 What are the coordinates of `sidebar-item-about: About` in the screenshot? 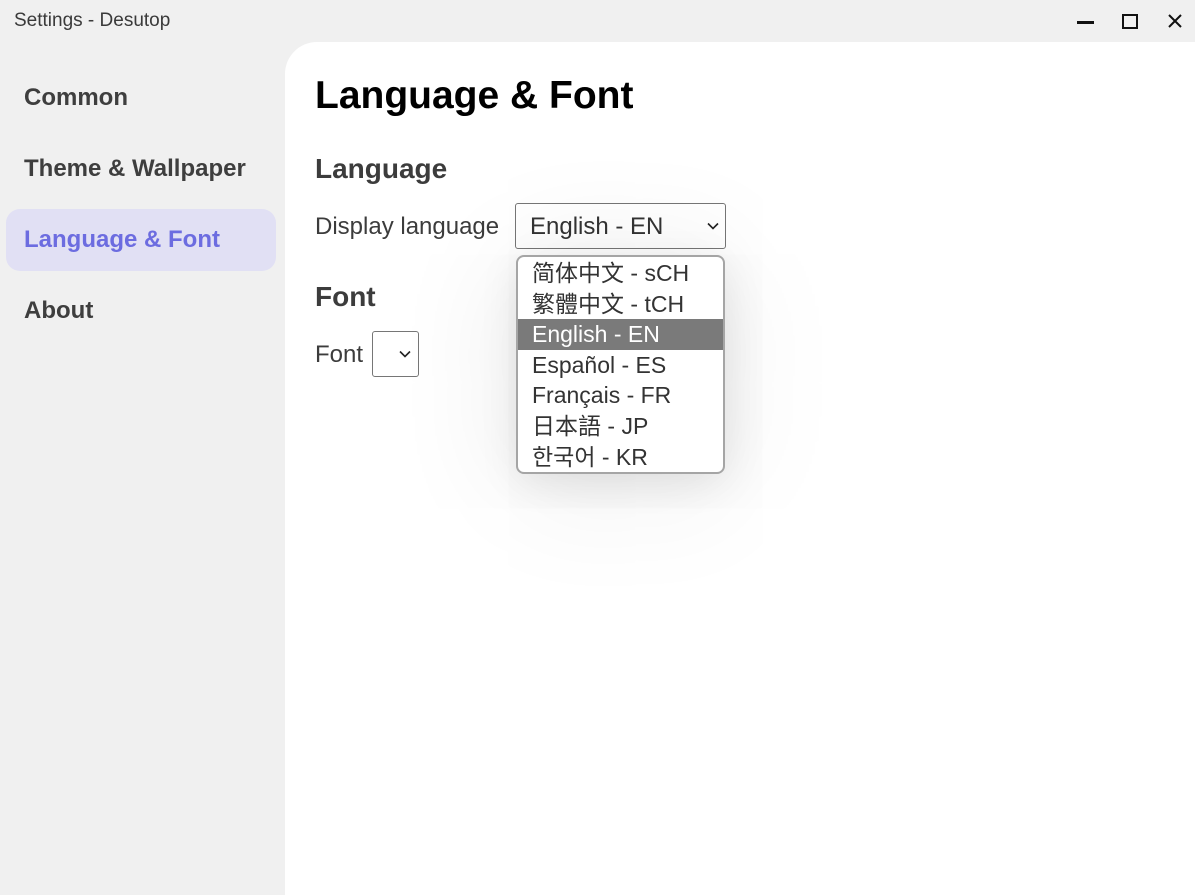 It's located at (141, 311).